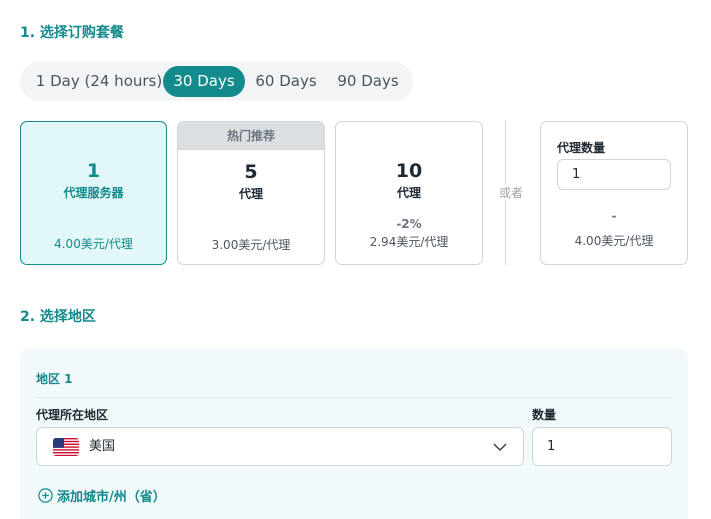 The image size is (711, 519). I want to click on region-quantity-input: 1, so click(602, 446).